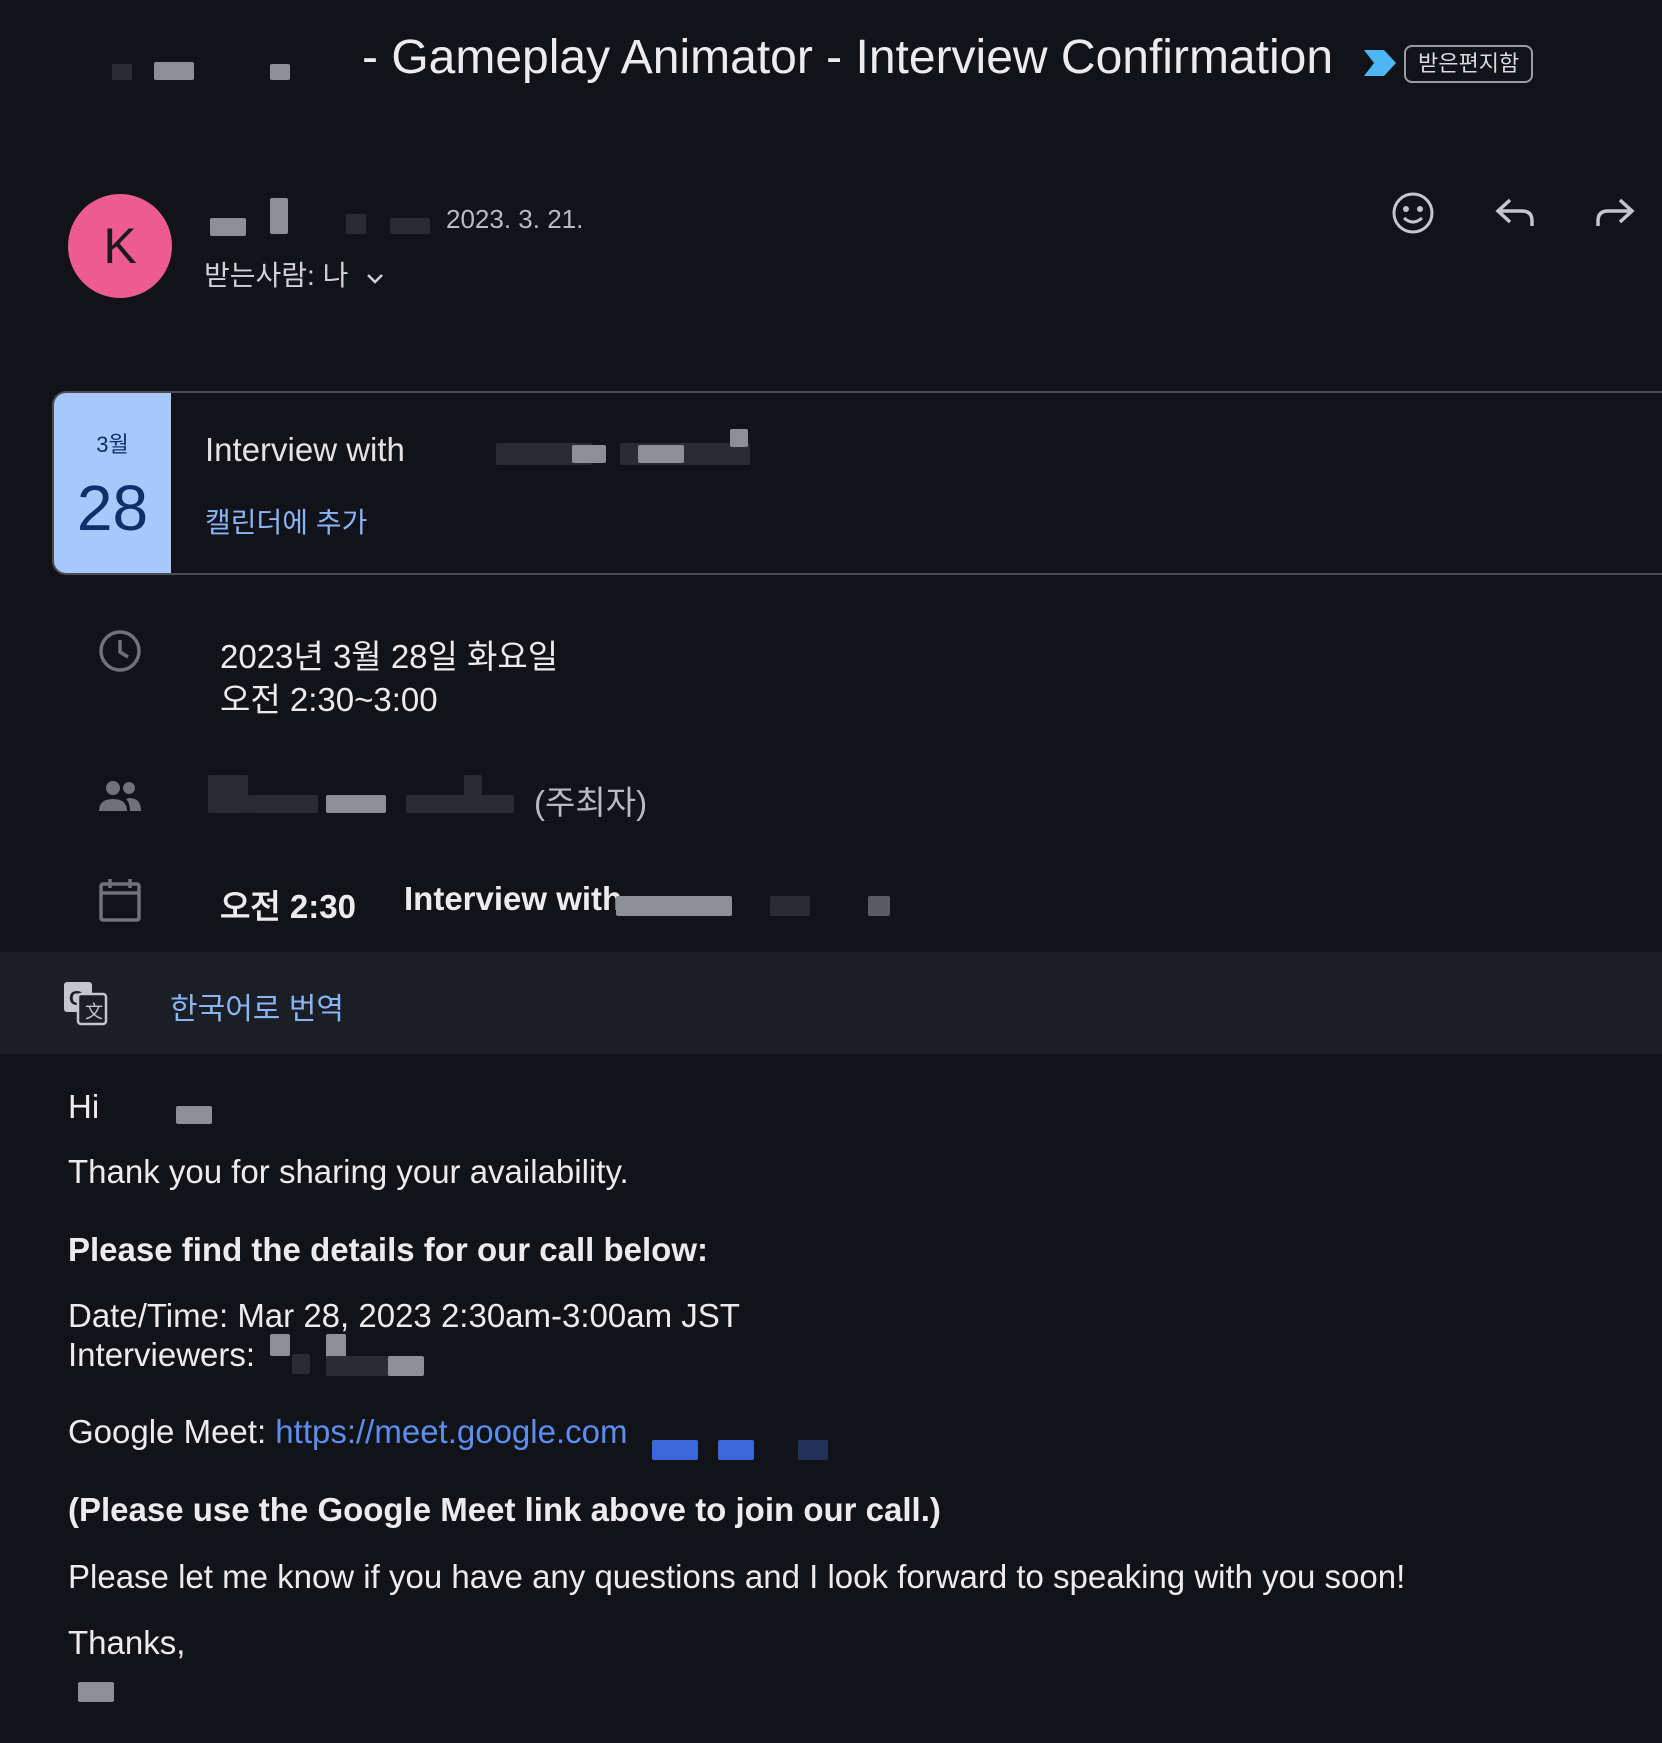  What do you see at coordinates (94, 1012) in the screenshot?
I see `svg-text: 文` at bounding box center [94, 1012].